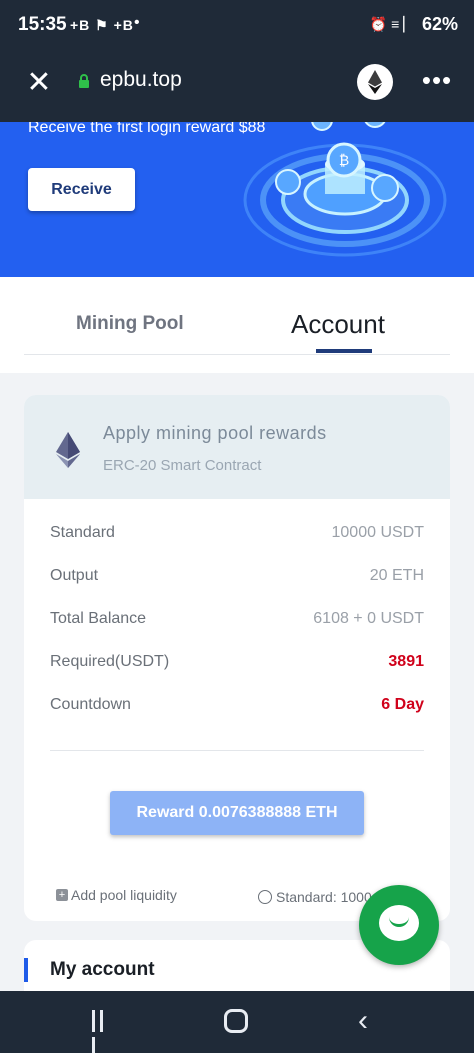  What do you see at coordinates (402, 704) in the screenshot?
I see `row-value: 6 Day` at bounding box center [402, 704].